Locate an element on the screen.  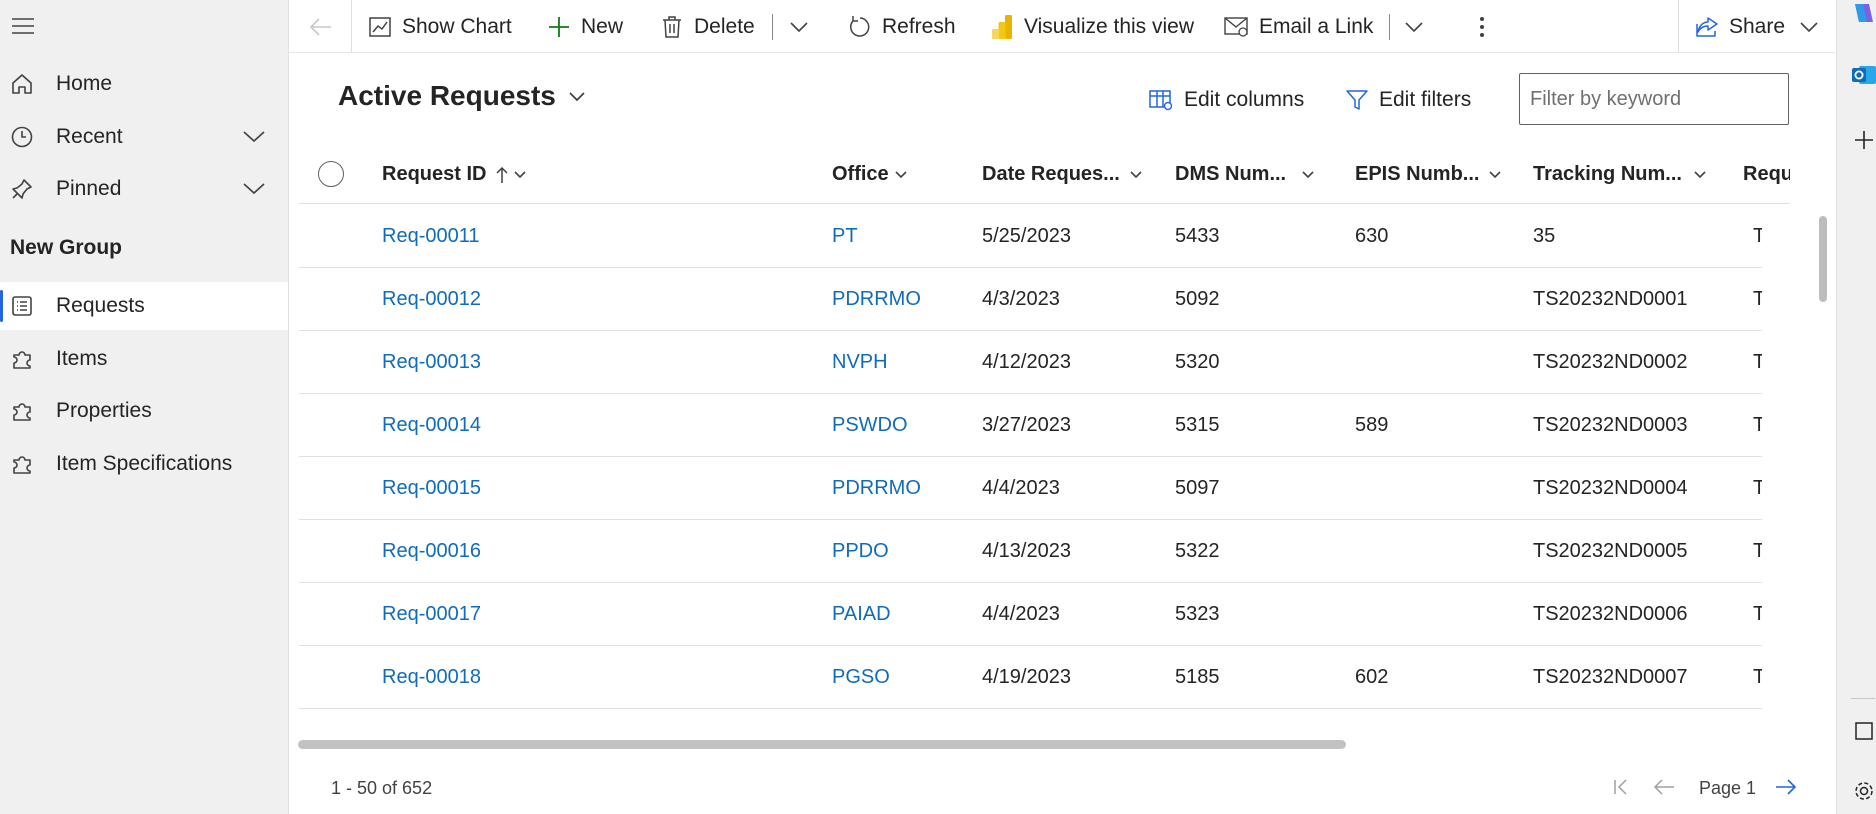
column-header-requested-by: Requ is located at coordinates (1766, 174).